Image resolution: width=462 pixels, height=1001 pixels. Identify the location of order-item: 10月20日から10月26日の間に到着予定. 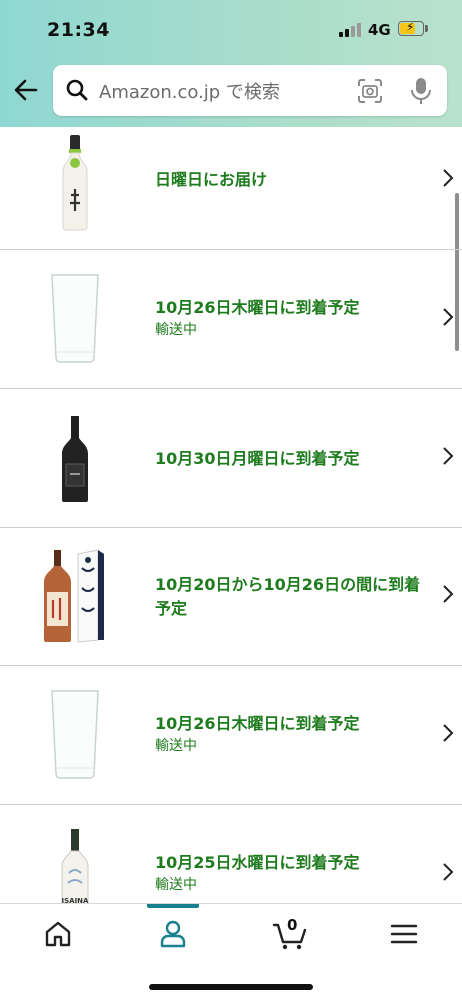
(231, 597).